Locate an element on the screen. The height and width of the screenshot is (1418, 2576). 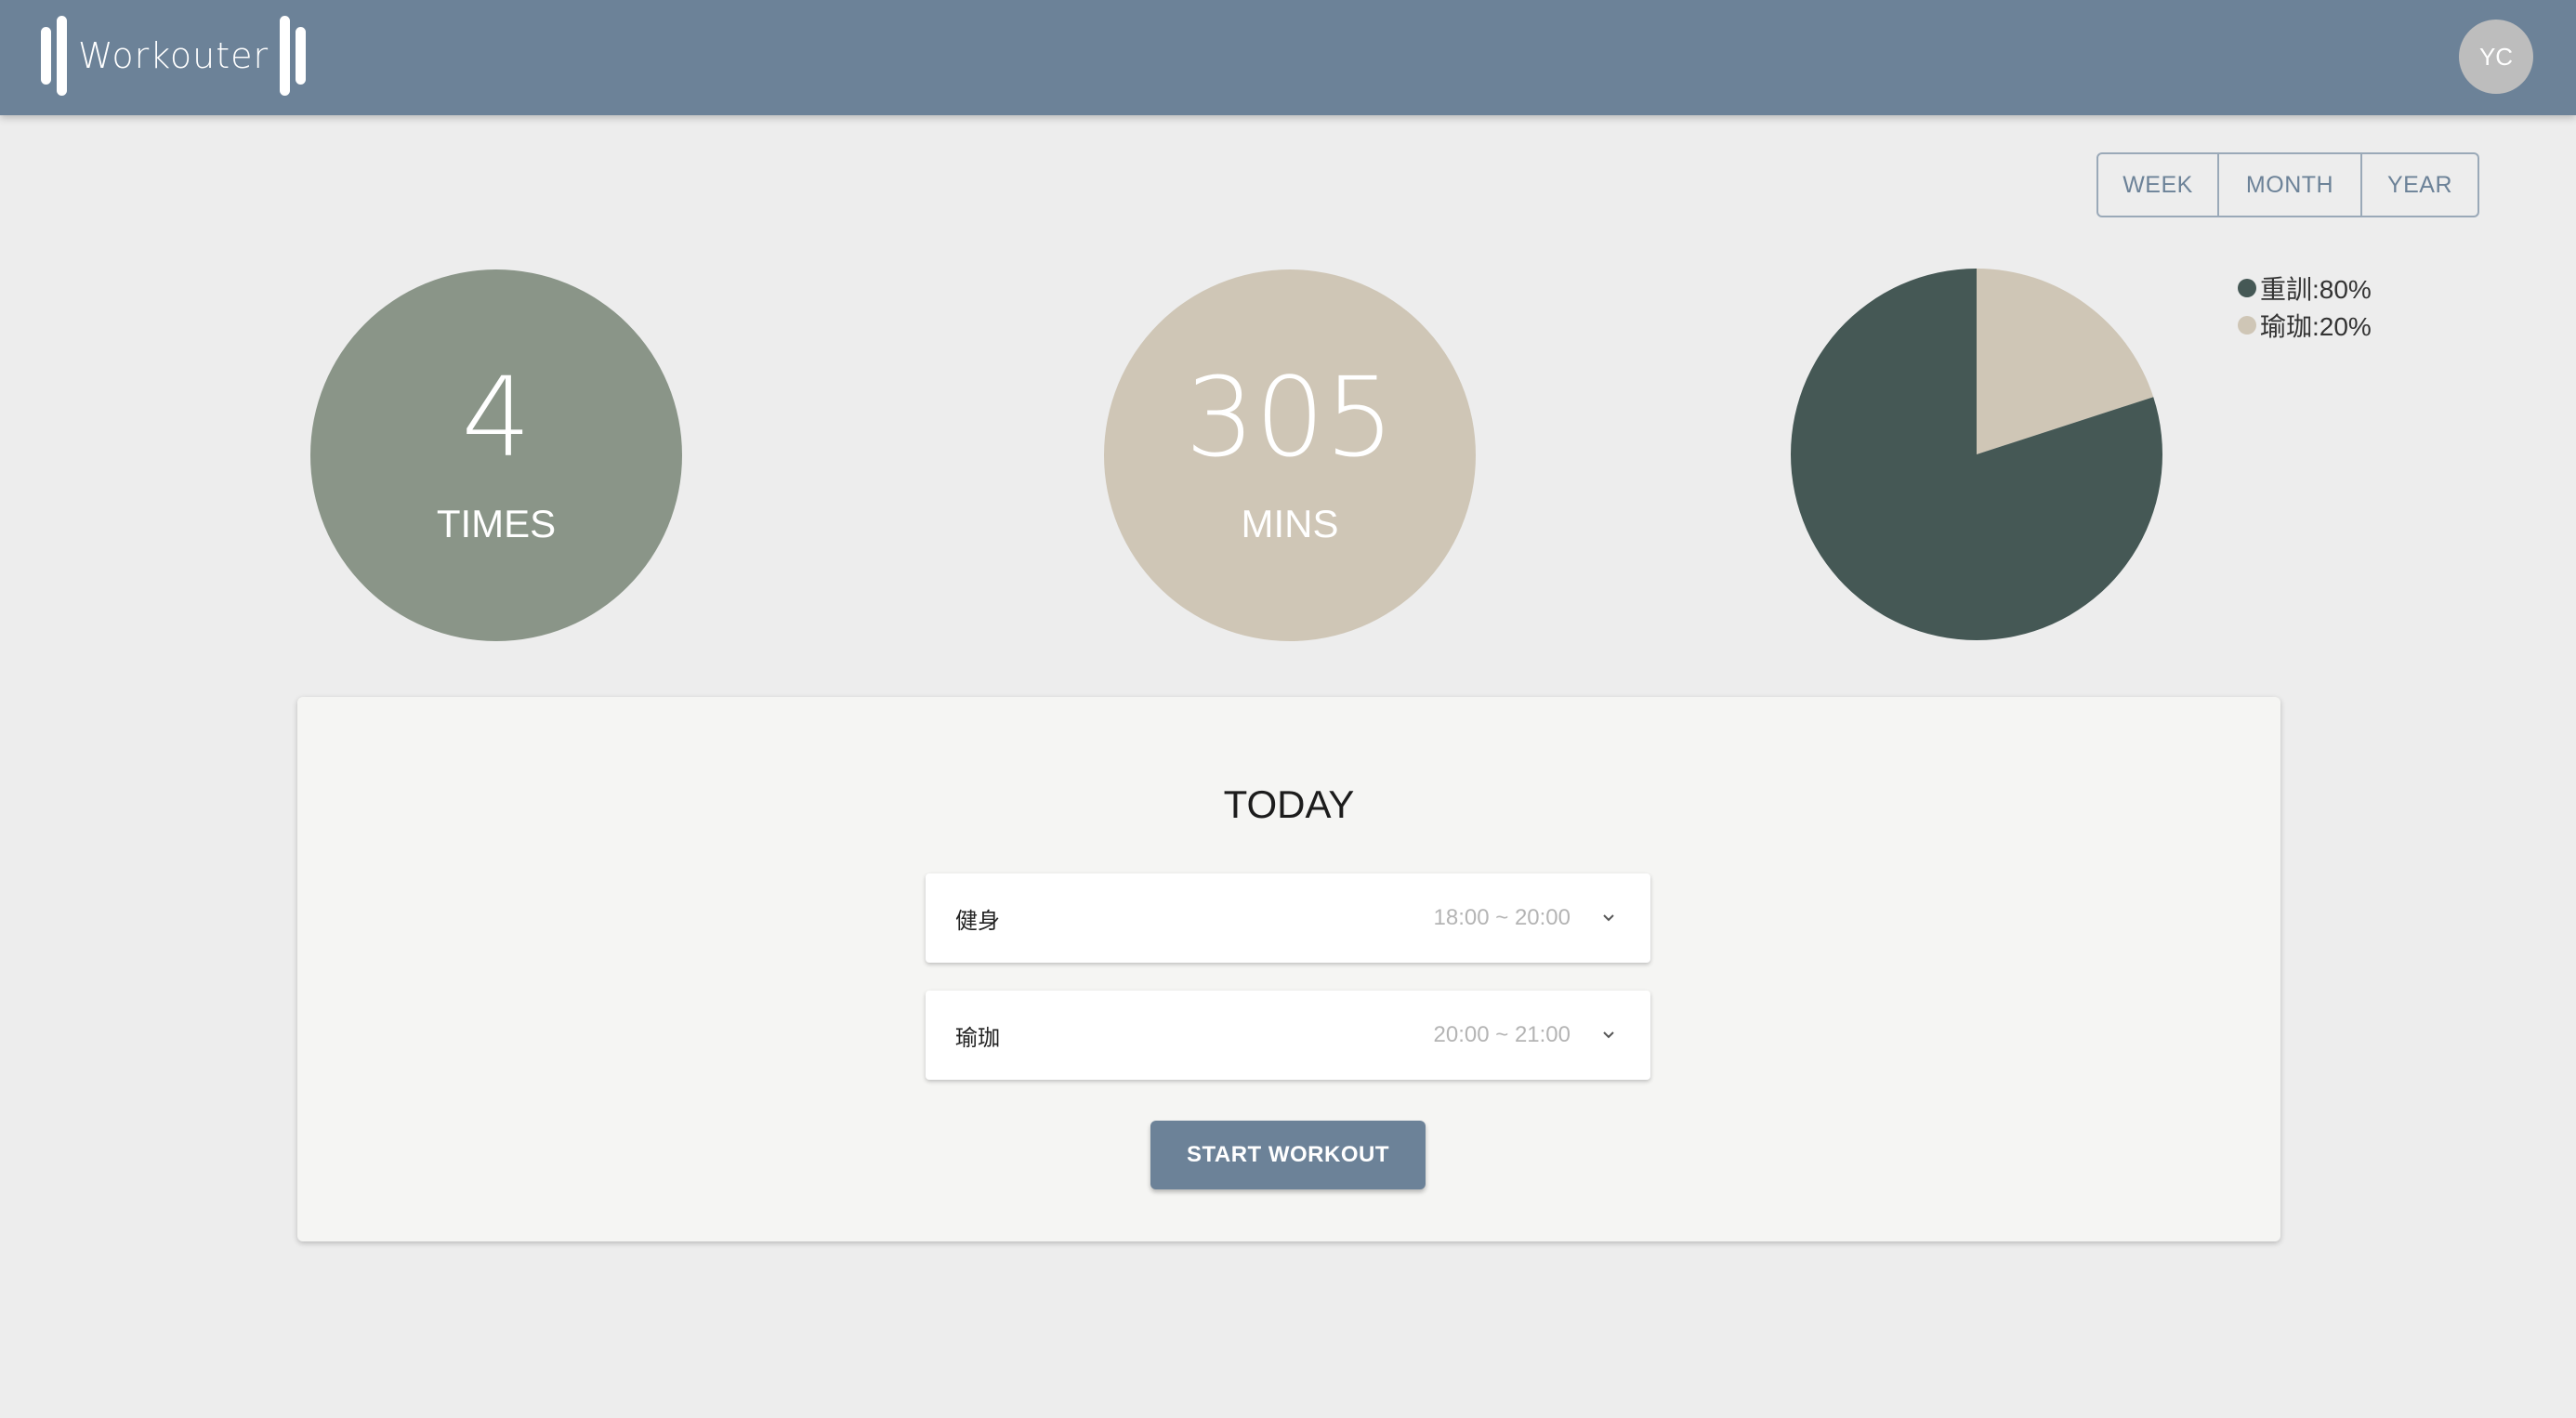
minutes-stat-circle: 305 MINS is located at coordinates (1290, 455).